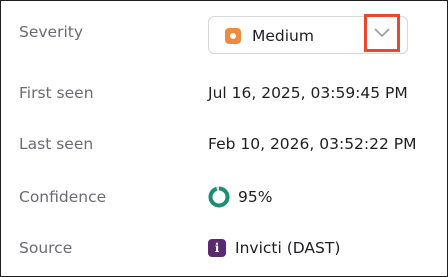  What do you see at coordinates (308, 93) in the screenshot?
I see `first-seen-value: Jul 16, 2025, 03:59:45 PM` at bounding box center [308, 93].